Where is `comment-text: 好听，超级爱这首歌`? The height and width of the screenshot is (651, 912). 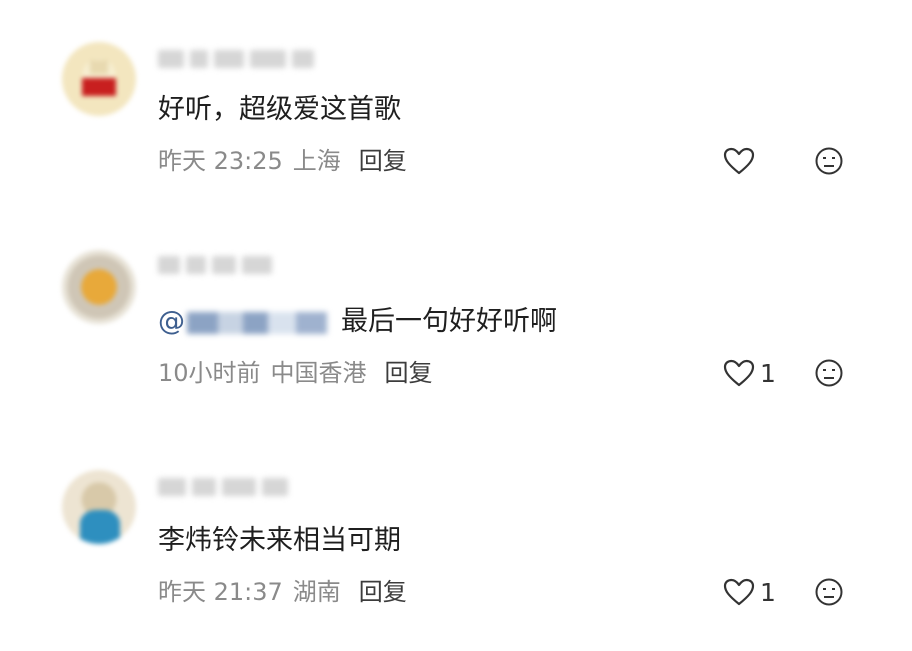
comment-text: 好听，超级爱这首歌 is located at coordinates (279, 109).